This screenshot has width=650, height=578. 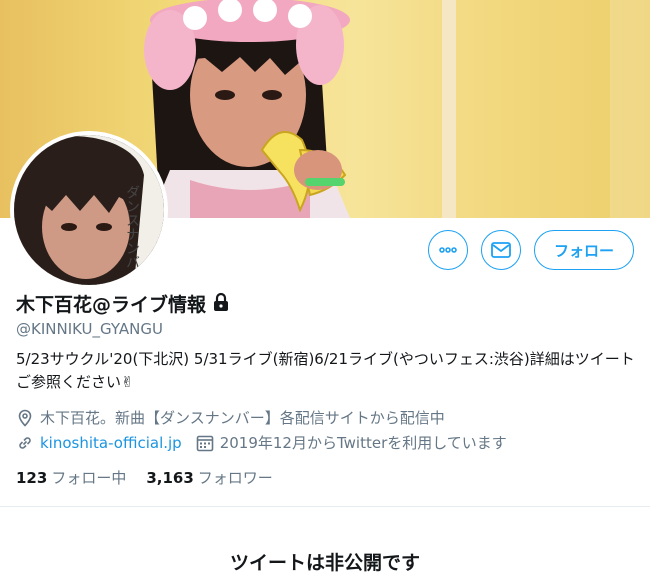 I want to click on link-icon, so click(x=25, y=442).